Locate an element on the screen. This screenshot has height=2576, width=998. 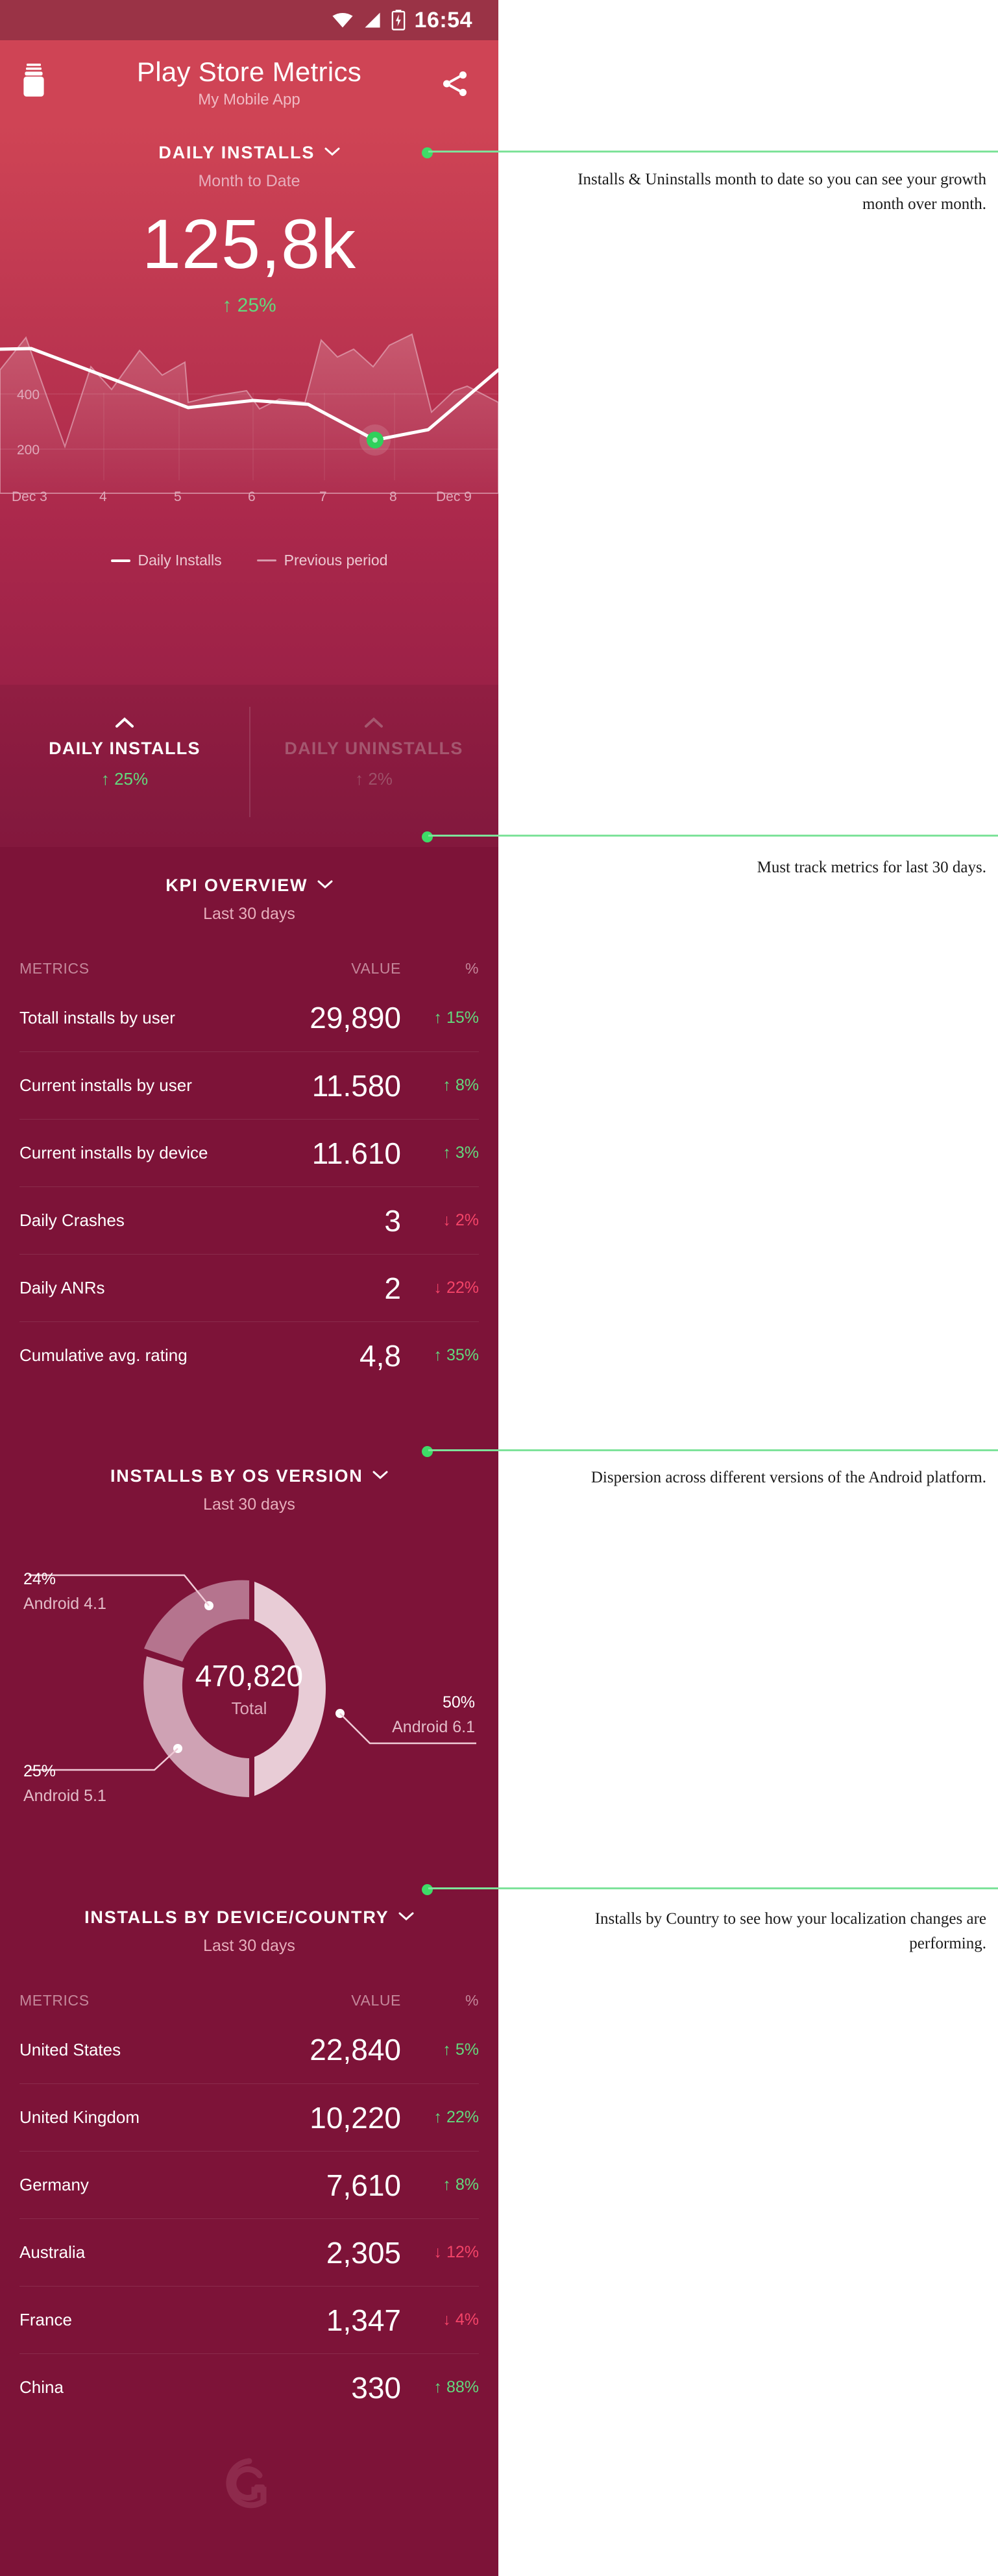
wifi-icon is located at coordinates (342, 20).